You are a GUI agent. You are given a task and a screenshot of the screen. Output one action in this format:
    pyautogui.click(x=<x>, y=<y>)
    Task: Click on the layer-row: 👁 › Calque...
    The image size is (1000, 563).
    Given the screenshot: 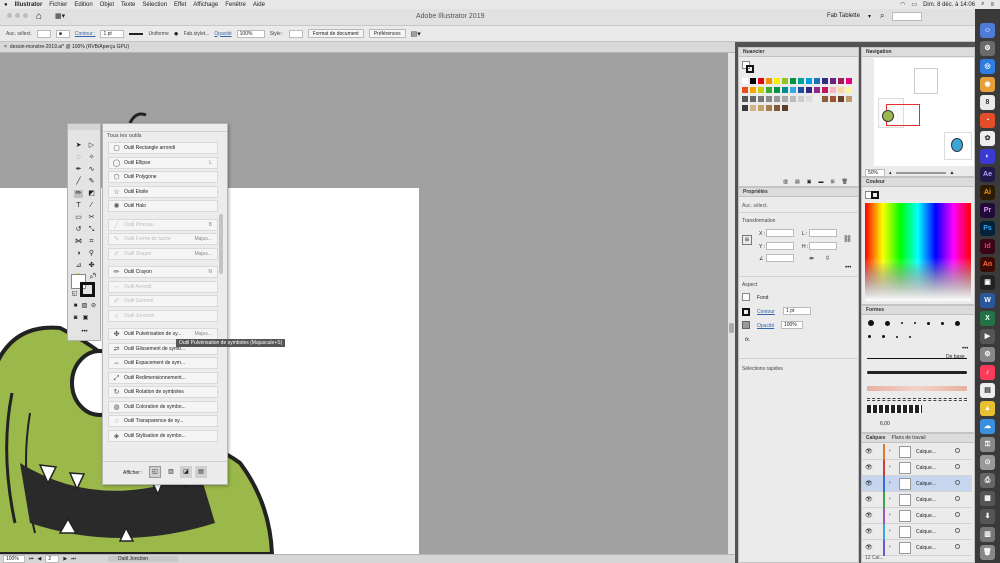 What is the action you would take?
    pyautogui.click(x=917, y=452)
    